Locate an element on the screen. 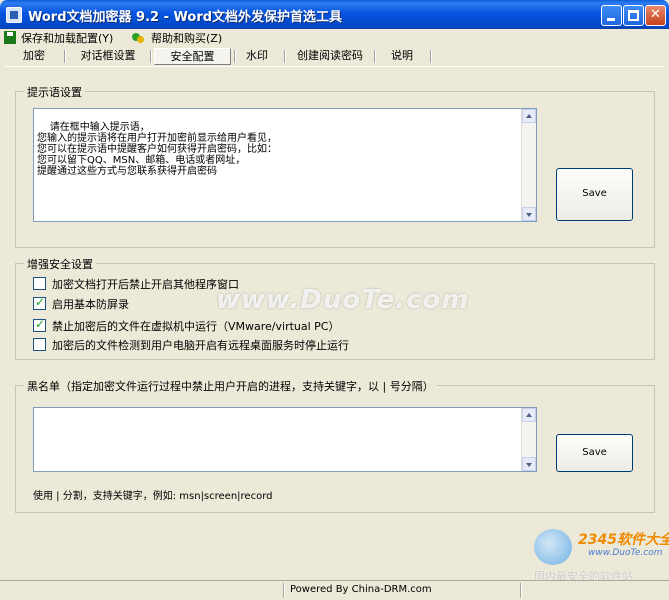 The width and height of the screenshot is (669, 600). blacklist-hint: 使用 | 分割，支持关键字，例如: msn|screen|record is located at coordinates (153, 496).